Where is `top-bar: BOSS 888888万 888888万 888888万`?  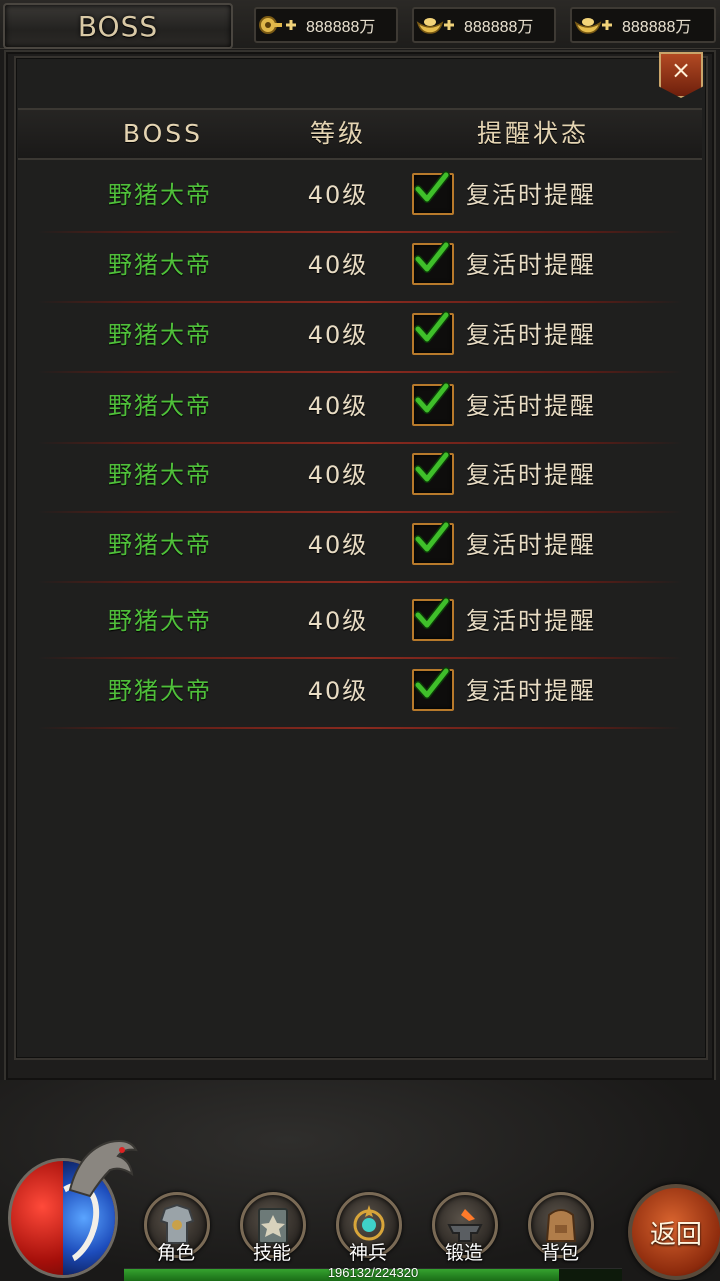
top-bar: BOSS 888888万 888888万 888888万 is located at coordinates (360, 24).